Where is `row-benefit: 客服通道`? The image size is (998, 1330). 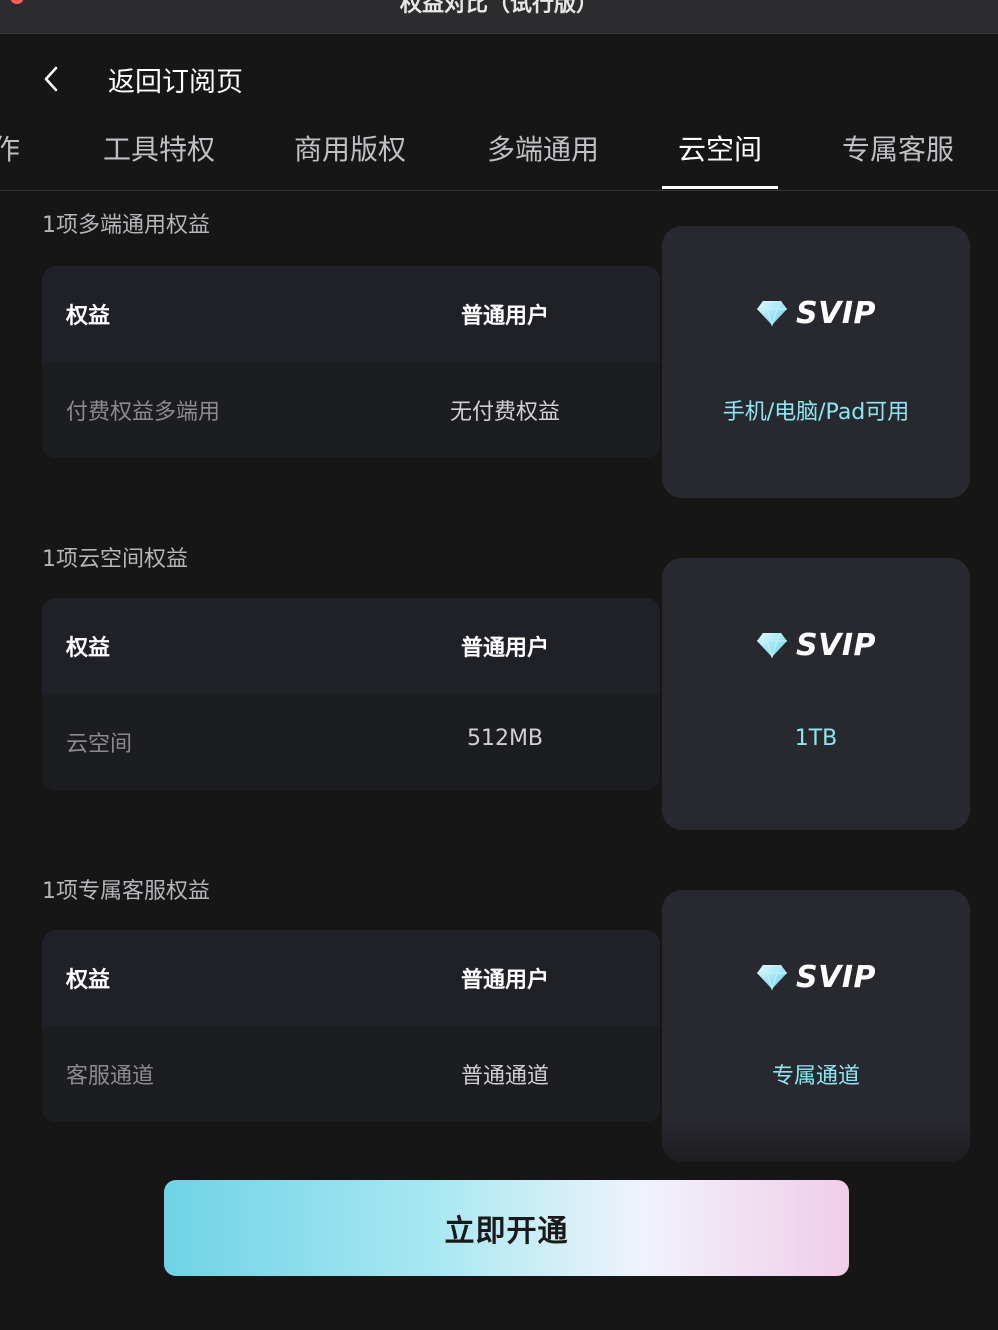 row-benefit: 客服通道 is located at coordinates (110, 1076).